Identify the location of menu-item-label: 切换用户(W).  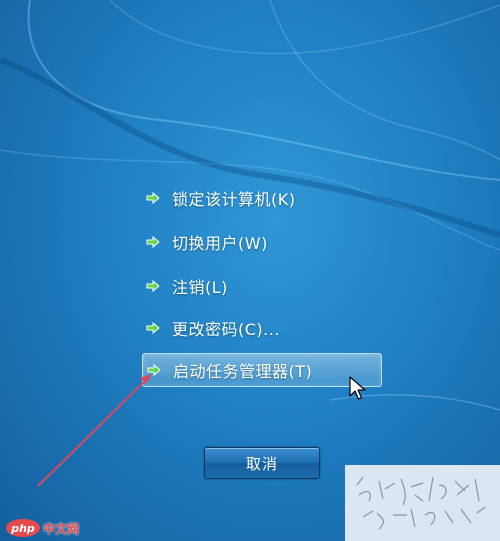
(220, 243).